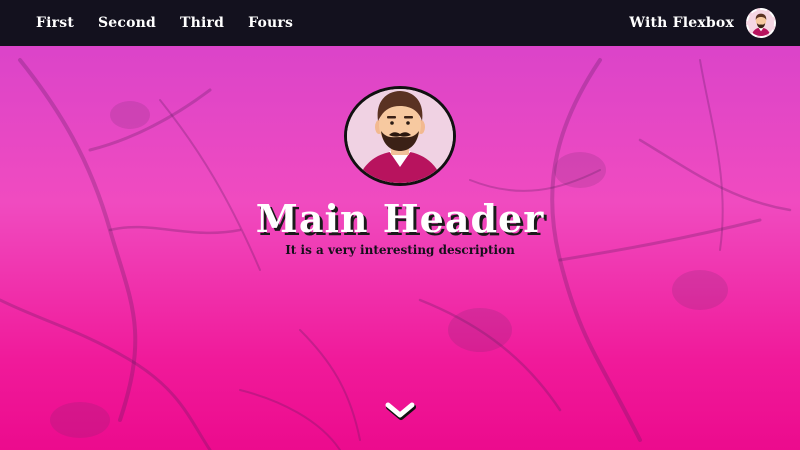  What do you see at coordinates (400, 250) in the screenshot?
I see `main-header-subtitle: It is a very interesting description` at bounding box center [400, 250].